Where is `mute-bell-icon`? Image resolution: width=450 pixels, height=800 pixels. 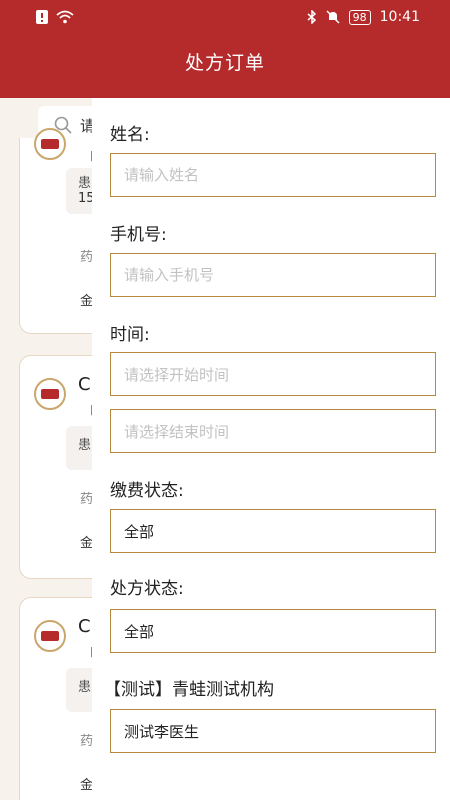
mute-bell-icon is located at coordinates (333, 17).